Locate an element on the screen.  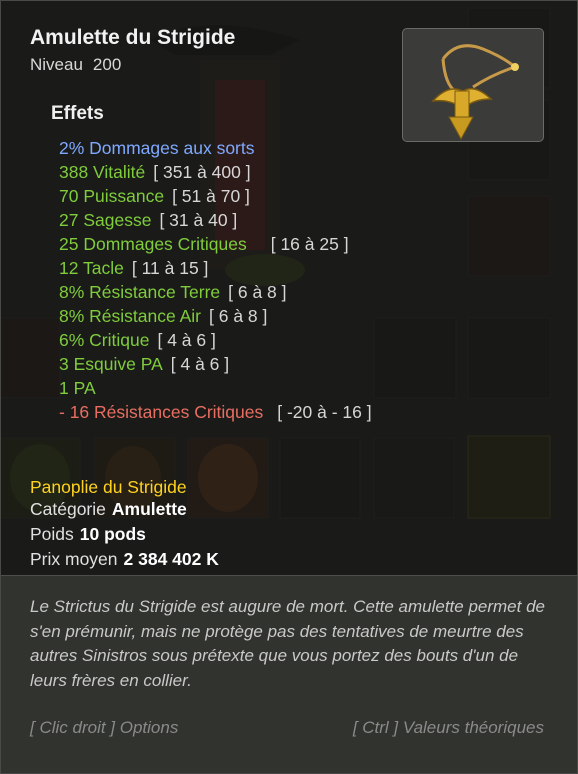
effect-line: - 16 Résistances Critiques [ -20 à - 16 ] is located at coordinates (224, 412).